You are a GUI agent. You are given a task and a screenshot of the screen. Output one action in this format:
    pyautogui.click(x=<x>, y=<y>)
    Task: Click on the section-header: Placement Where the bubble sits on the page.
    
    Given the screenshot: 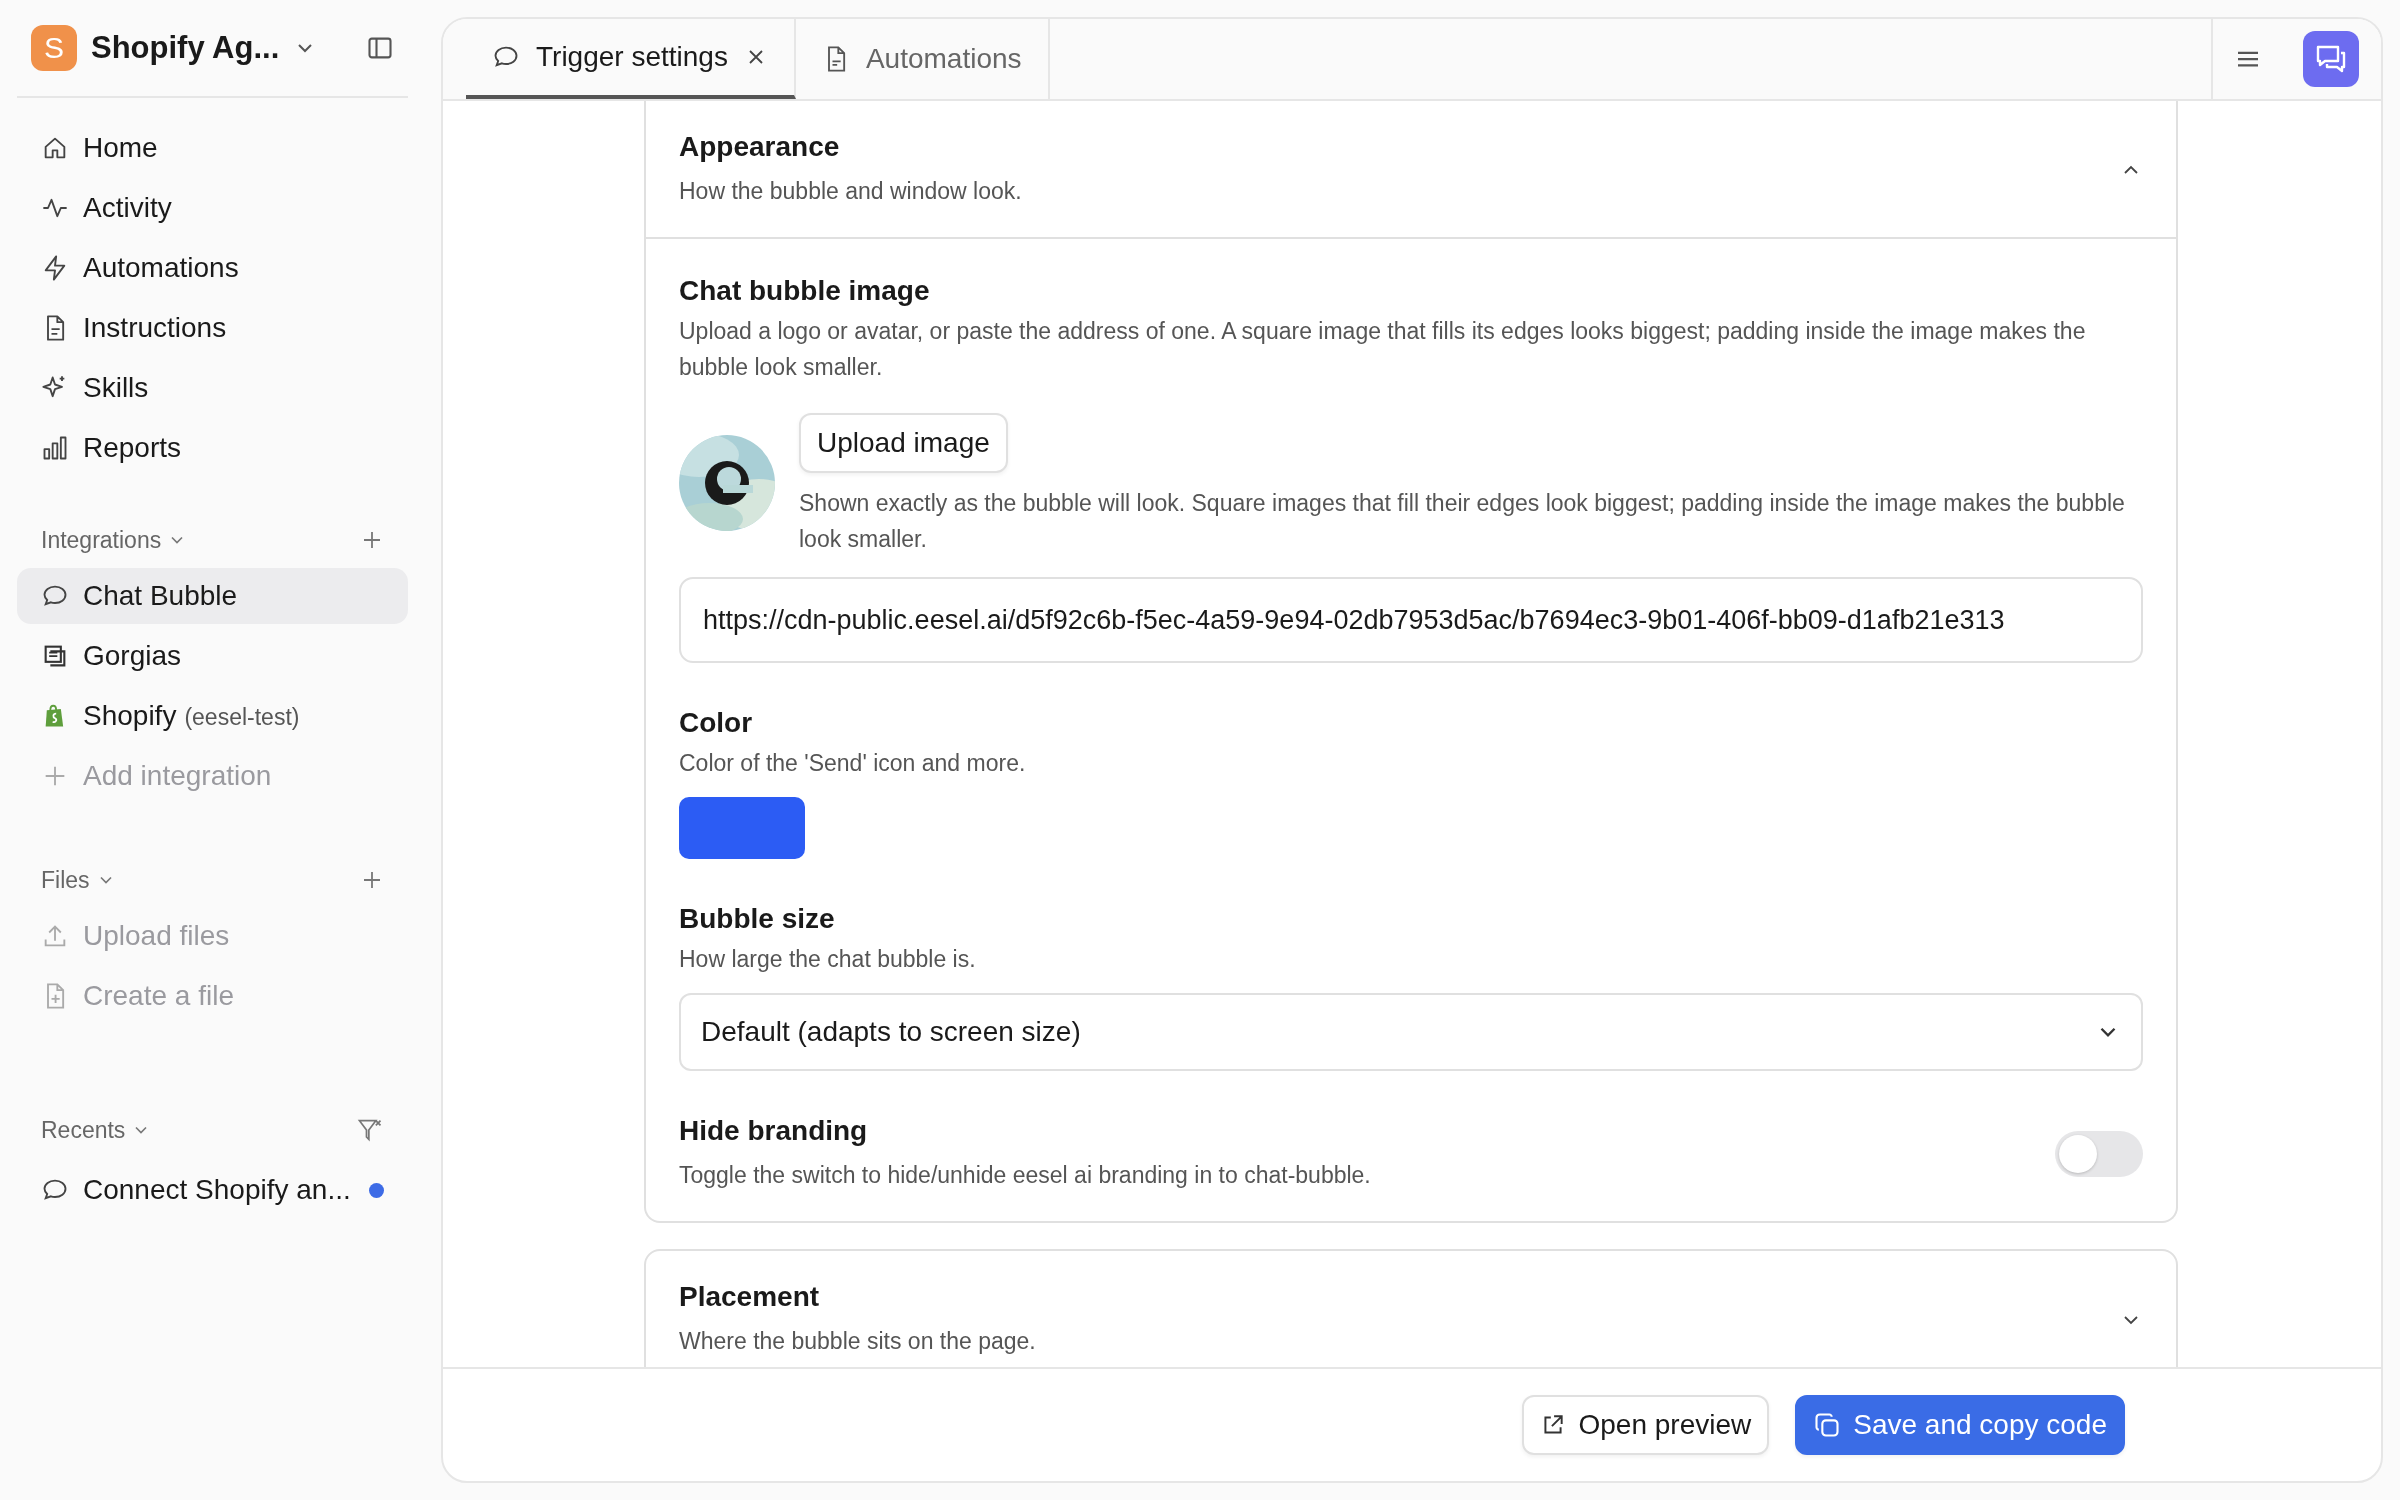 What is the action you would take?
    pyautogui.click(x=1411, y=1309)
    